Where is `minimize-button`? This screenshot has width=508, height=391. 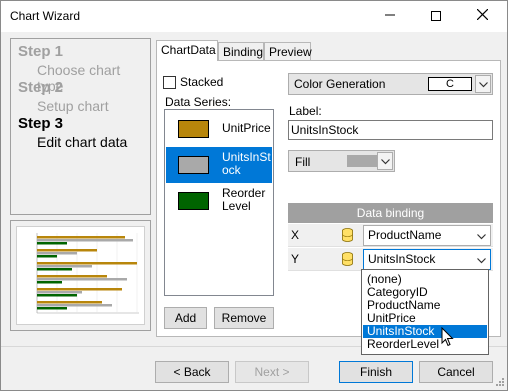 minimize-button is located at coordinates (390, 16).